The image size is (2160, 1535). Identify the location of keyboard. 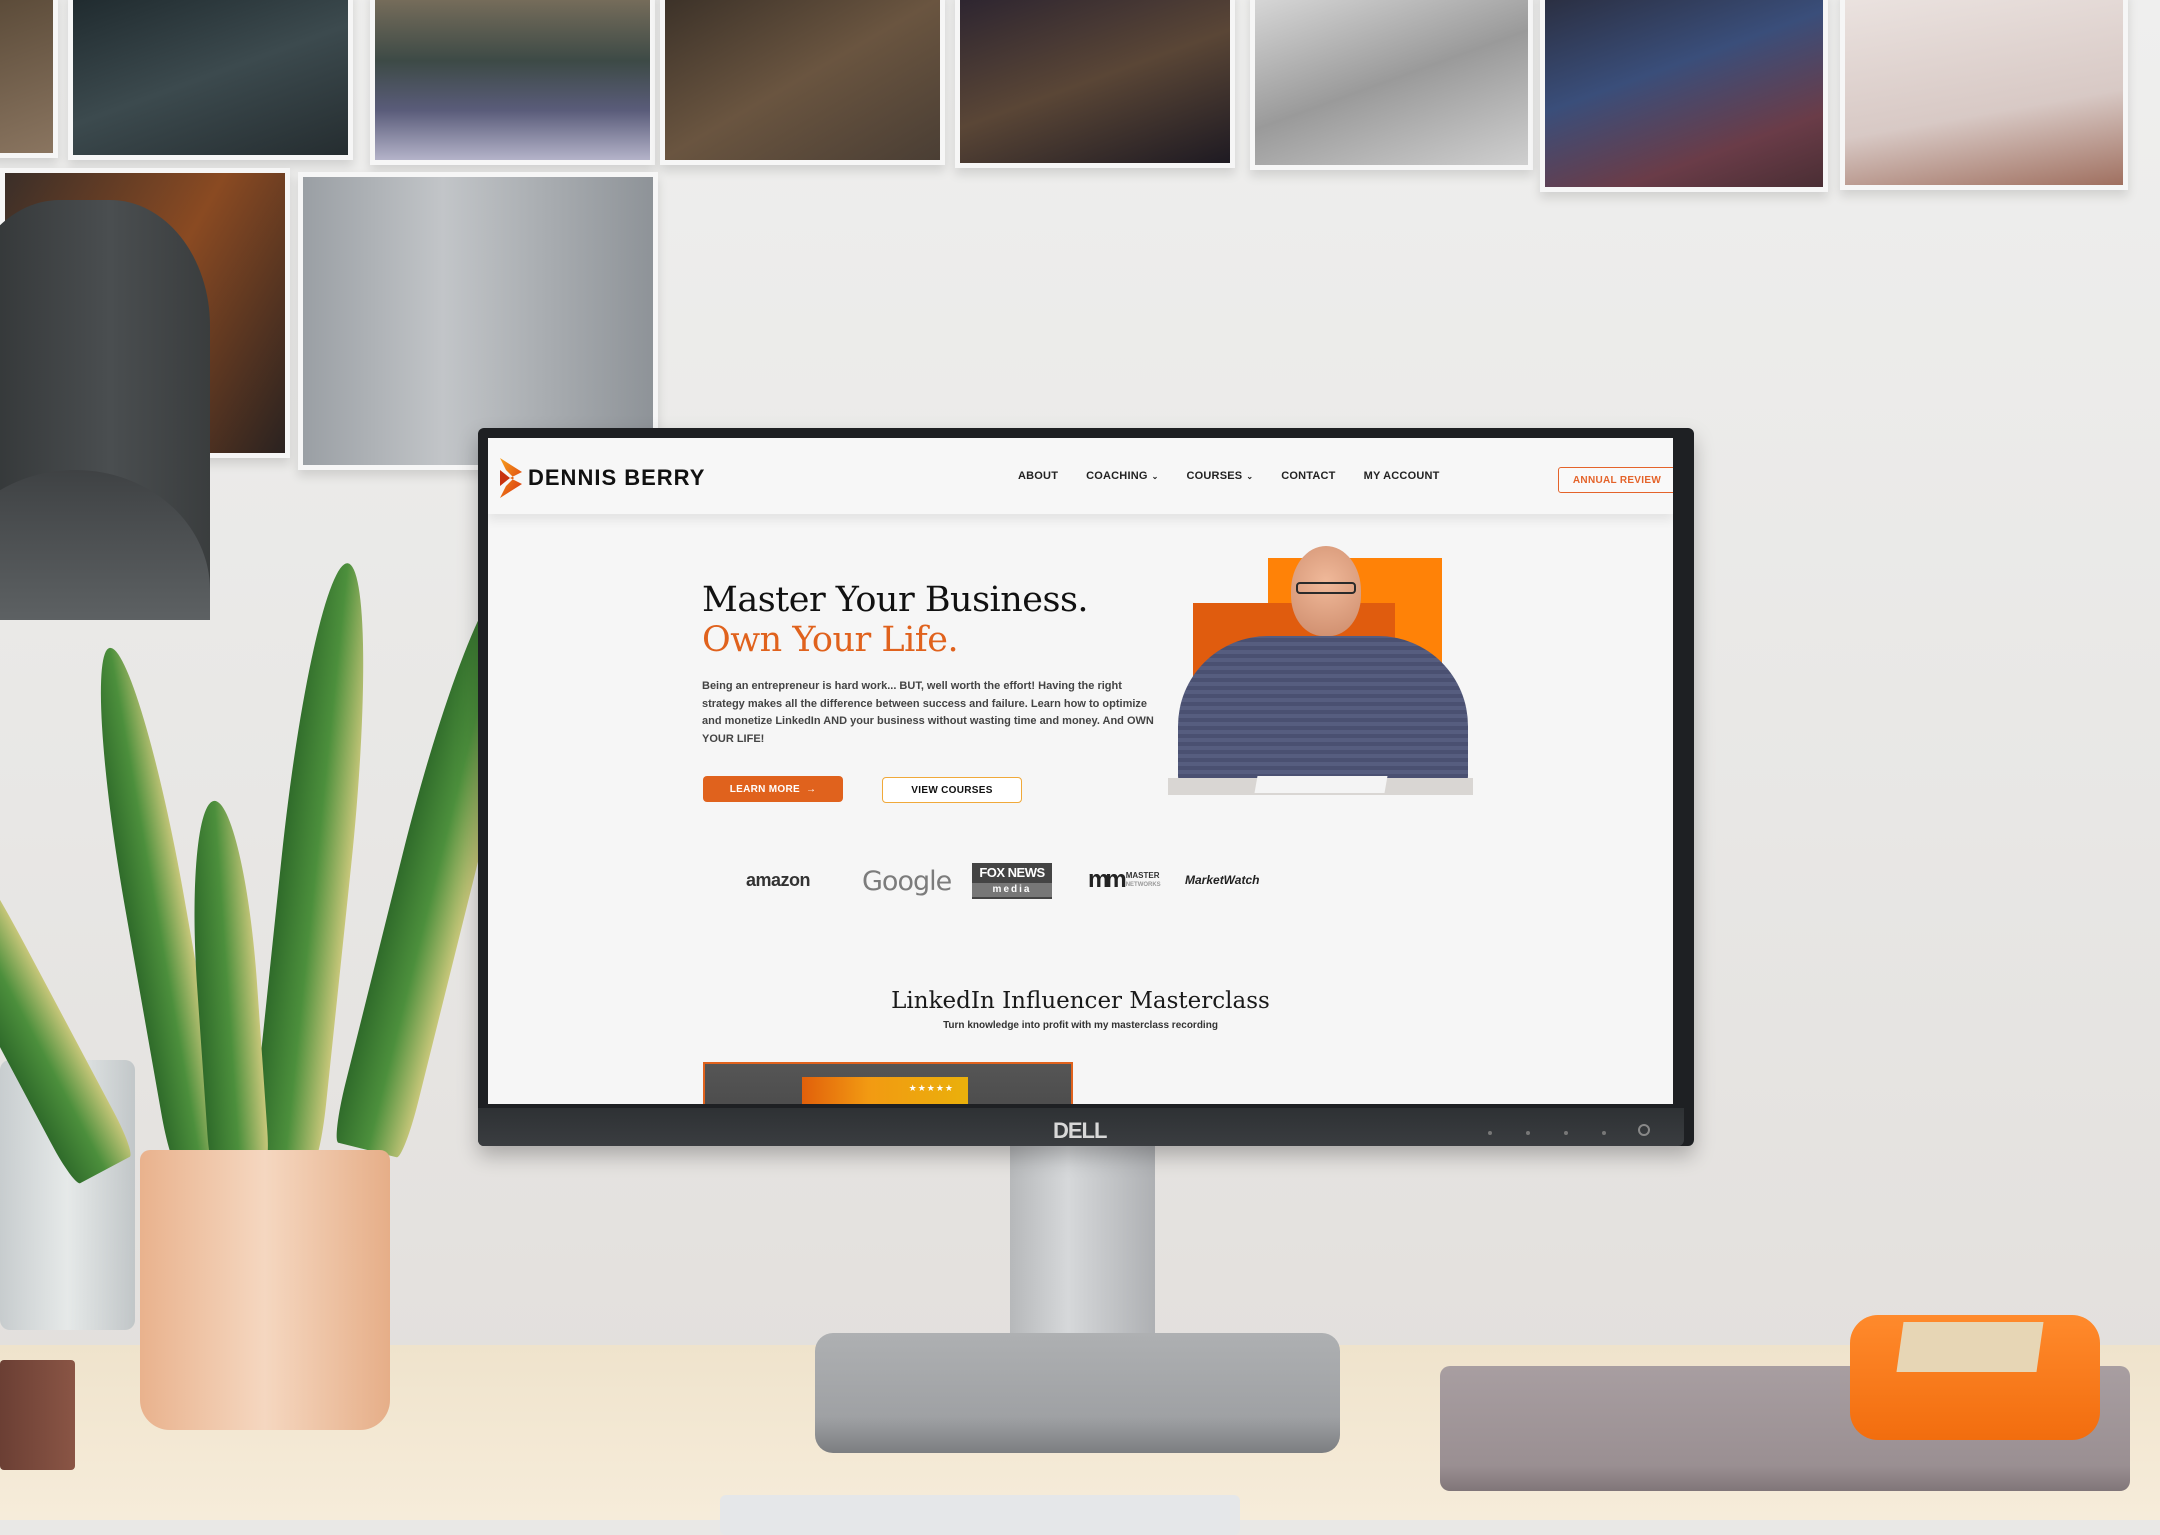
(980, 1515).